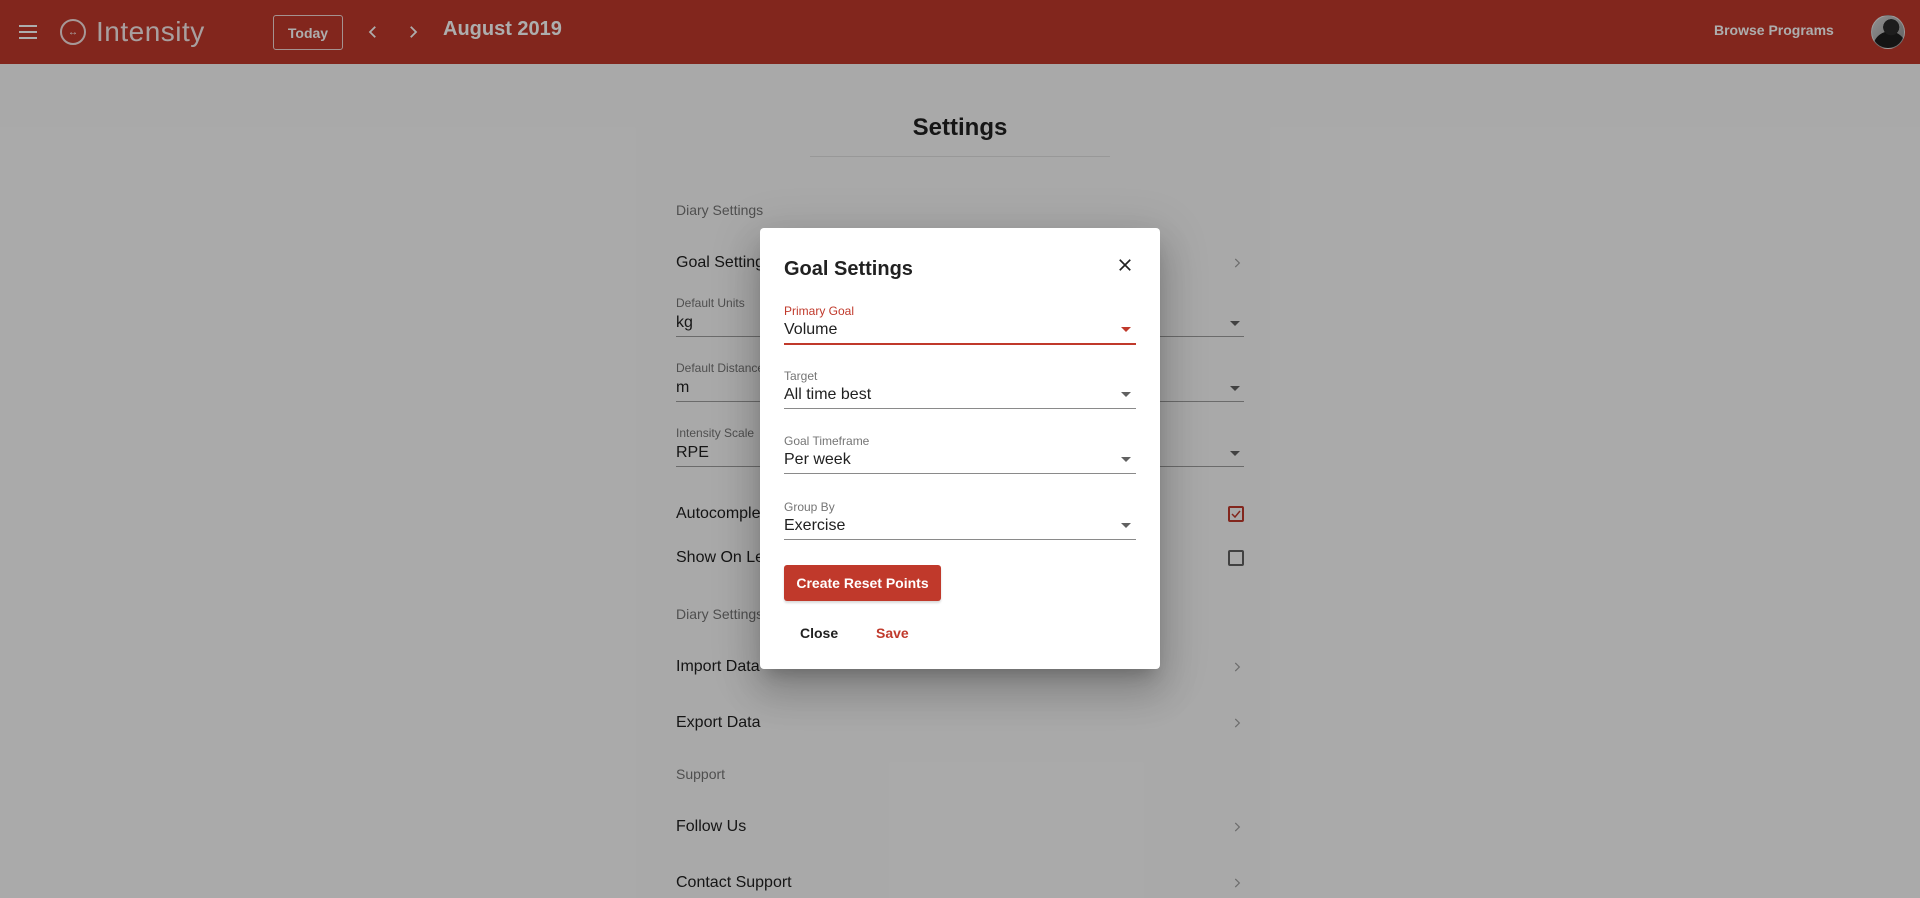 This screenshot has width=1920, height=898. Describe the element at coordinates (960, 520) in the screenshot. I see `group-by-select: Group By Exercise` at that location.